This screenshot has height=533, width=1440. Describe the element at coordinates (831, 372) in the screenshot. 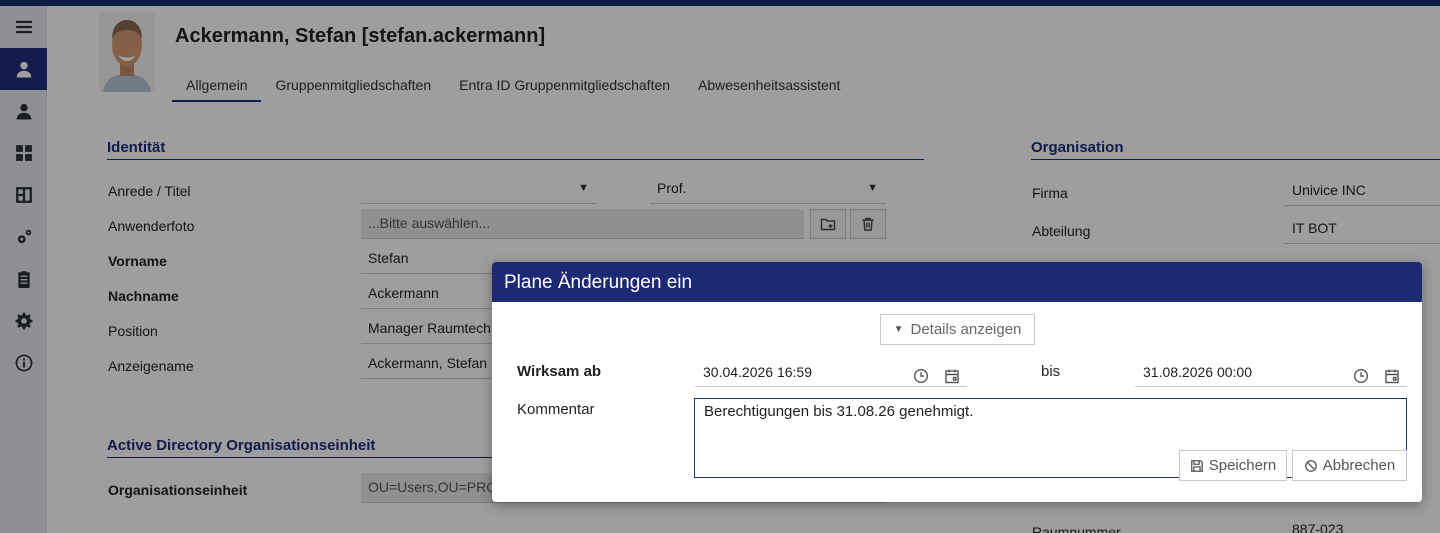

I see `from-datetime-field: 30.04.2026 16:59` at that location.